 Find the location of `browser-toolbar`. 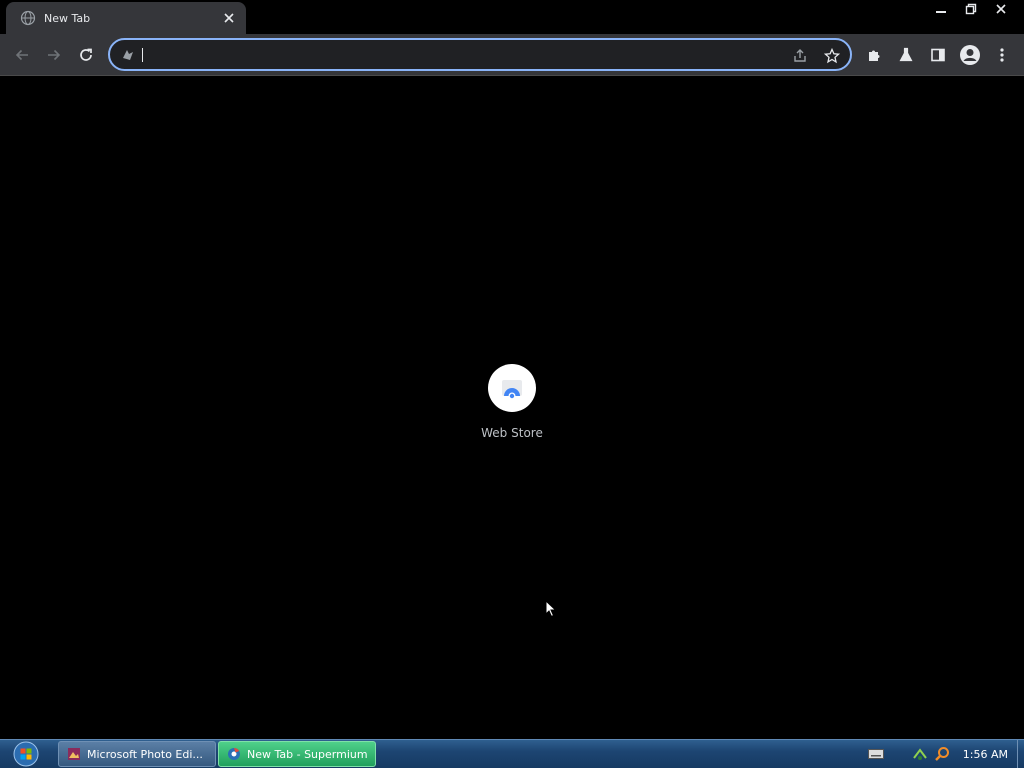

browser-toolbar is located at coordinates (512, 55).